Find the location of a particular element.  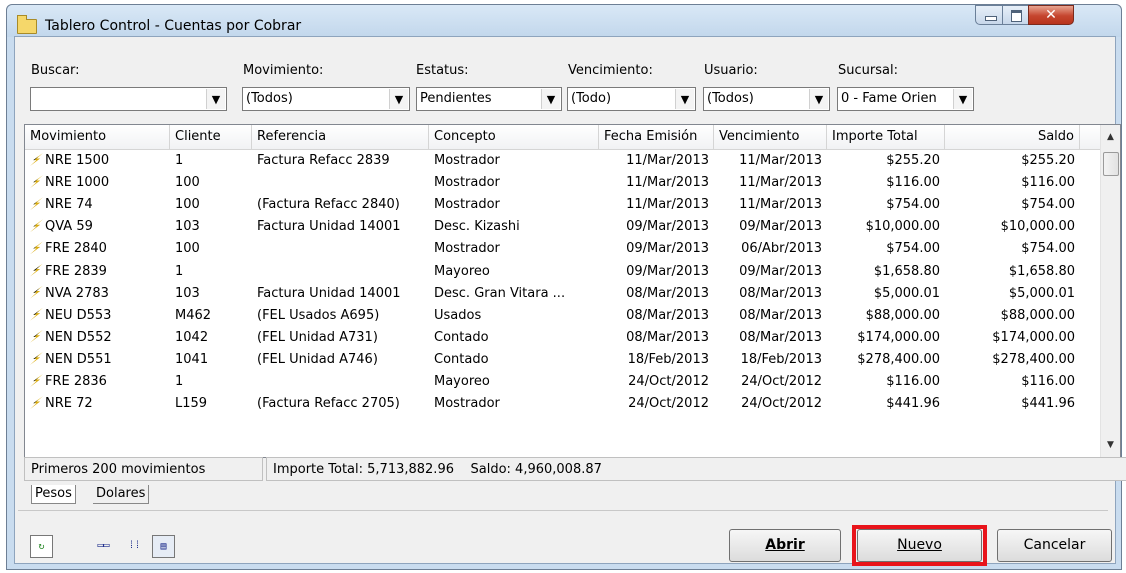

cell-cliente: 100 is located at coordinates (211, 205).